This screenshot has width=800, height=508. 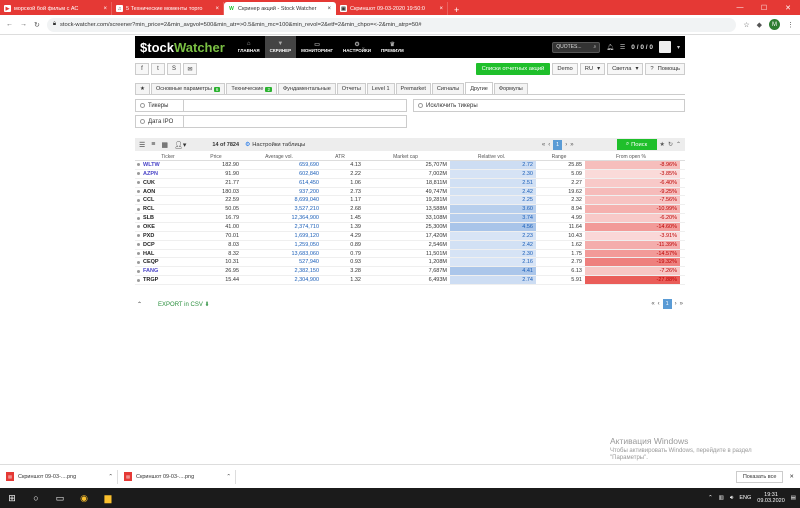 I want to click on close-window-icon: ✕, so click(x=788, y=8).